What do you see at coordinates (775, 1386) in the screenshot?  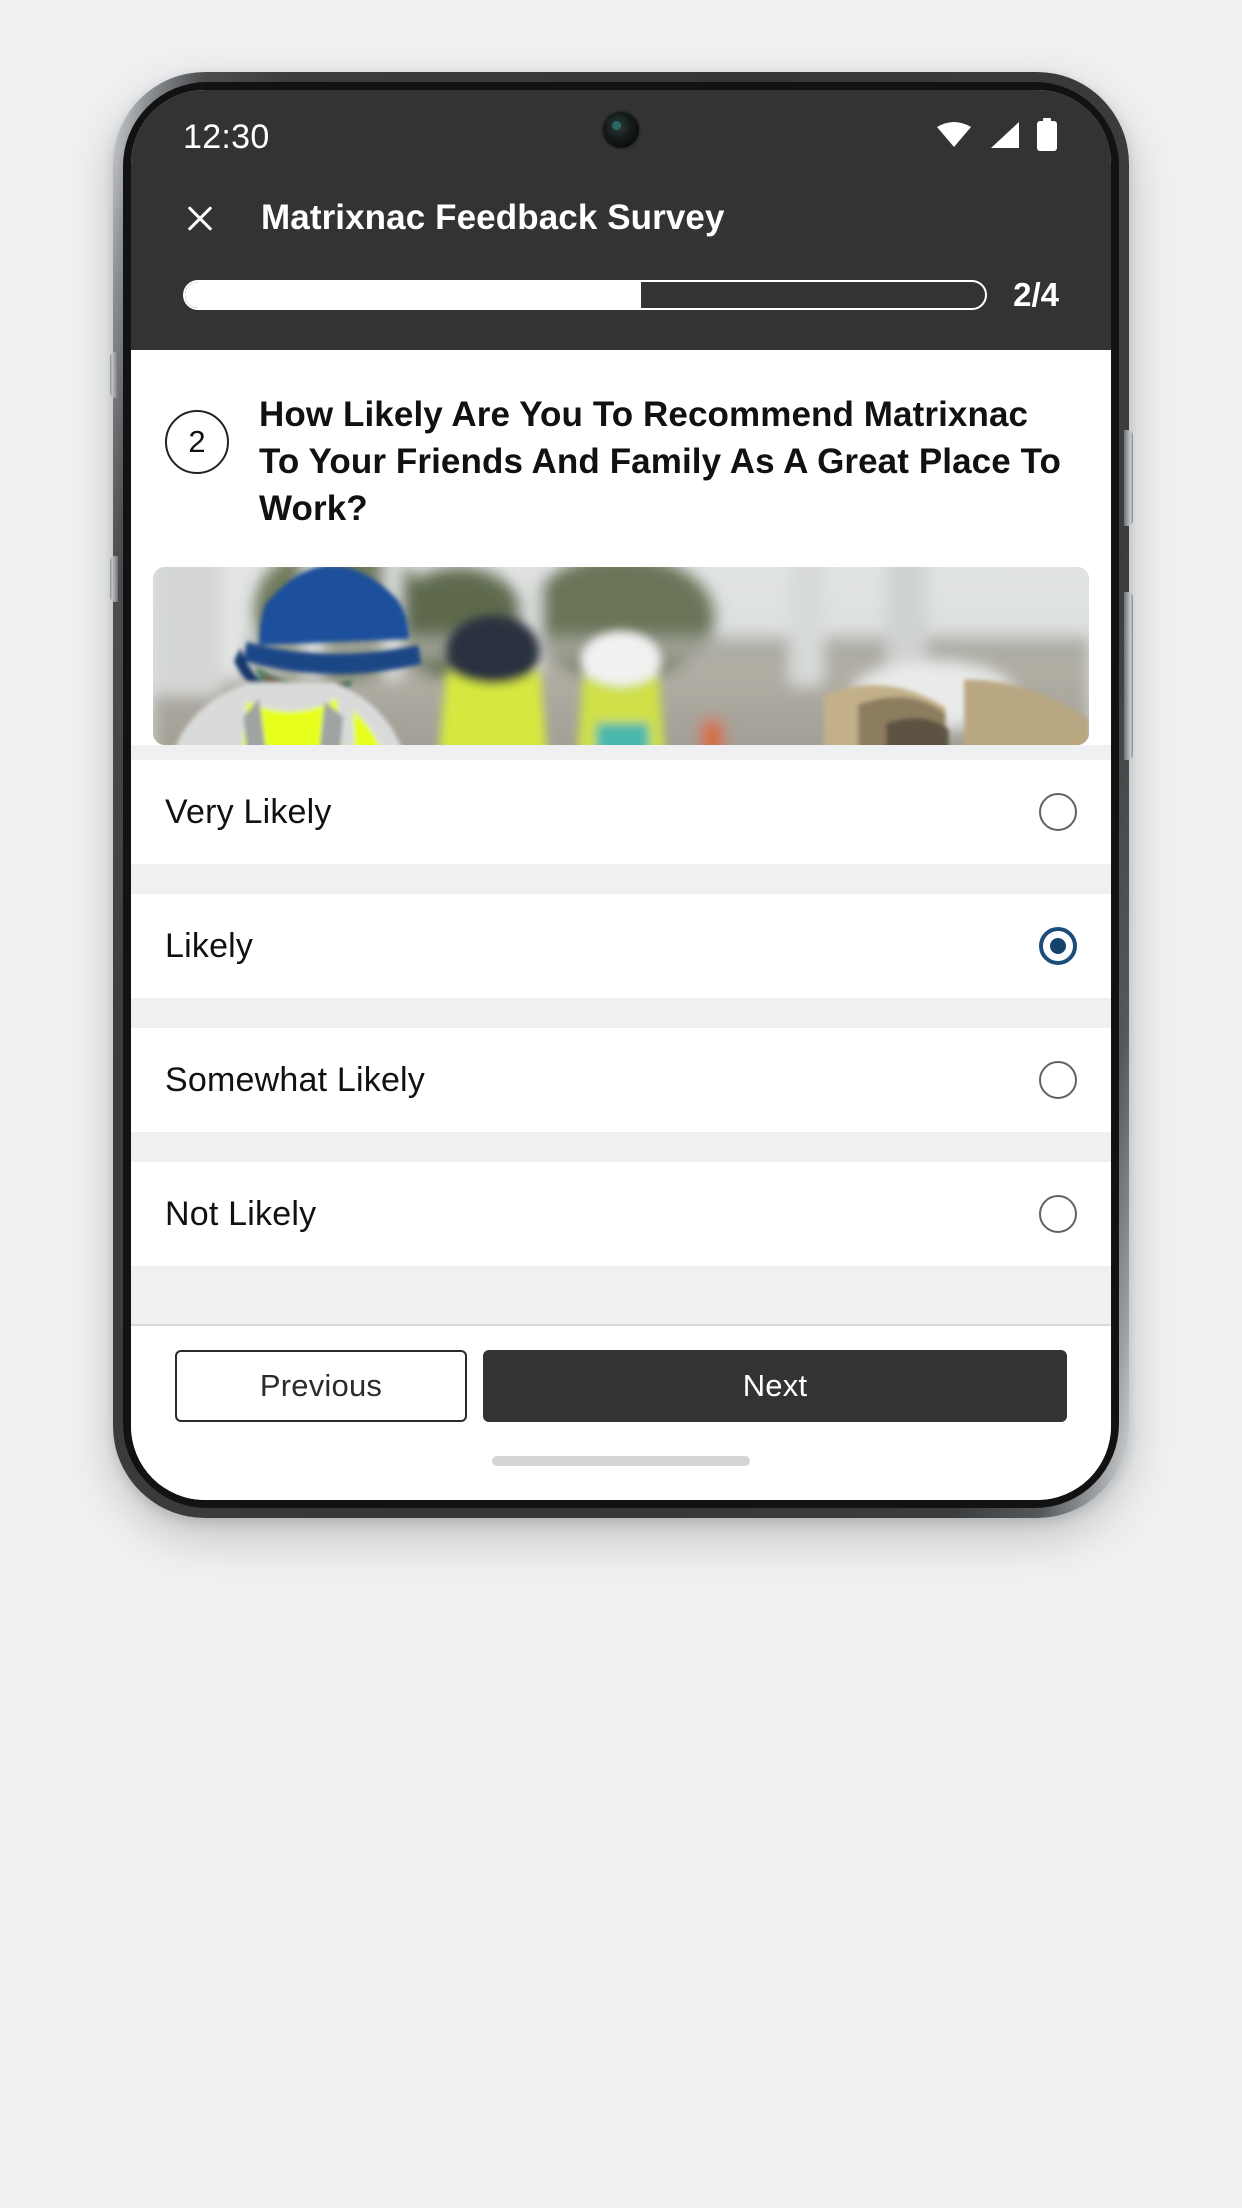 I see `next-button: Next` at bounding box center [775, 1386].